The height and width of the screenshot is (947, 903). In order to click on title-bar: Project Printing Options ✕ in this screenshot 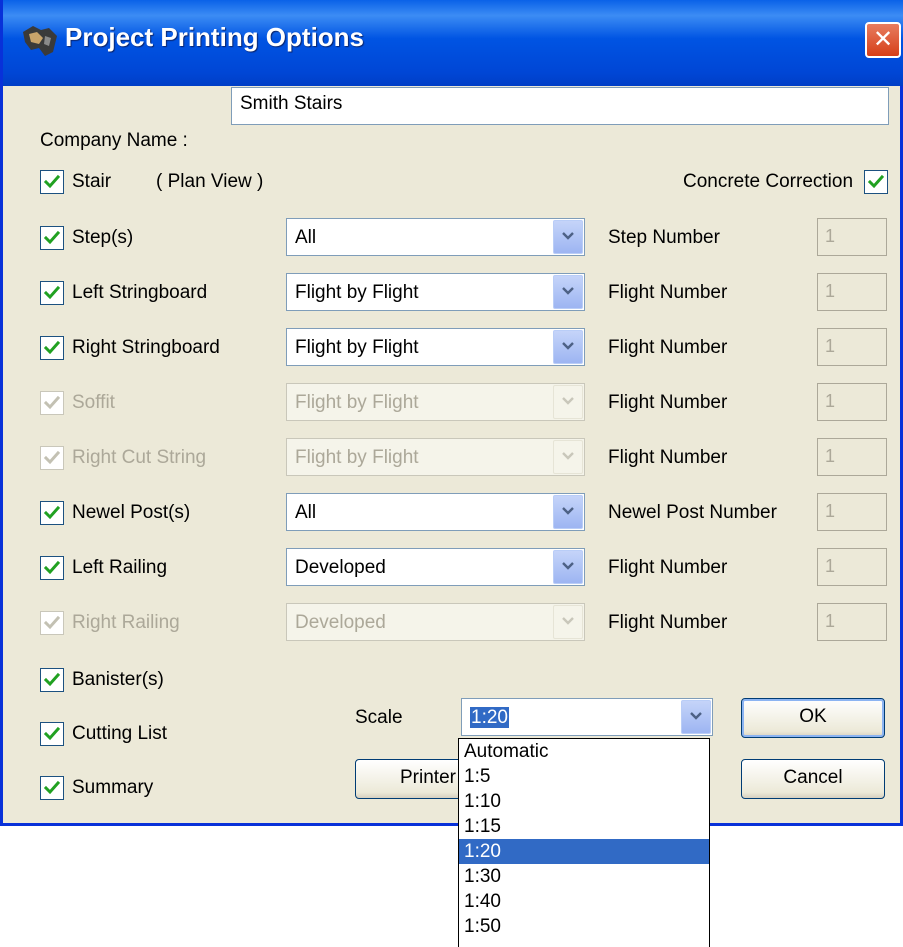, I will do `click(453, 43)`.